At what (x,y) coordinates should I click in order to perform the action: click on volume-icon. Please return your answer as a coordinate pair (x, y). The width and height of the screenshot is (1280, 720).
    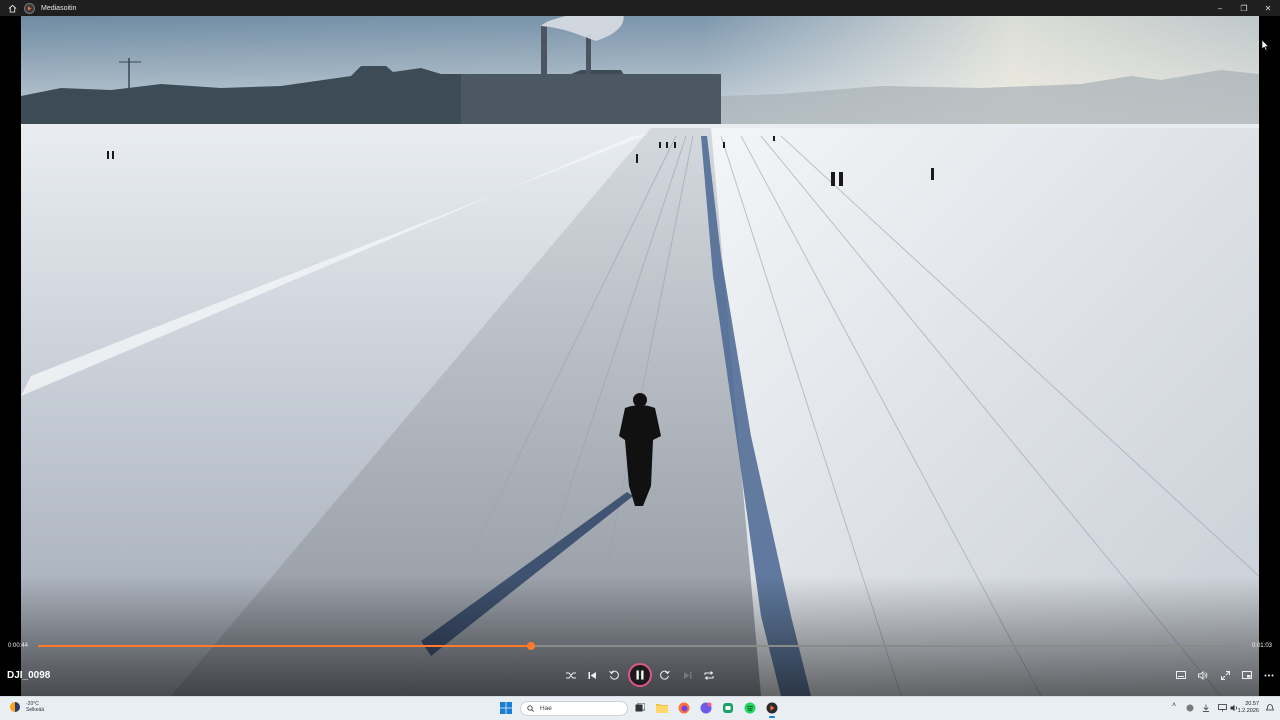
    Looking at the image, I should click on (1203, 675).